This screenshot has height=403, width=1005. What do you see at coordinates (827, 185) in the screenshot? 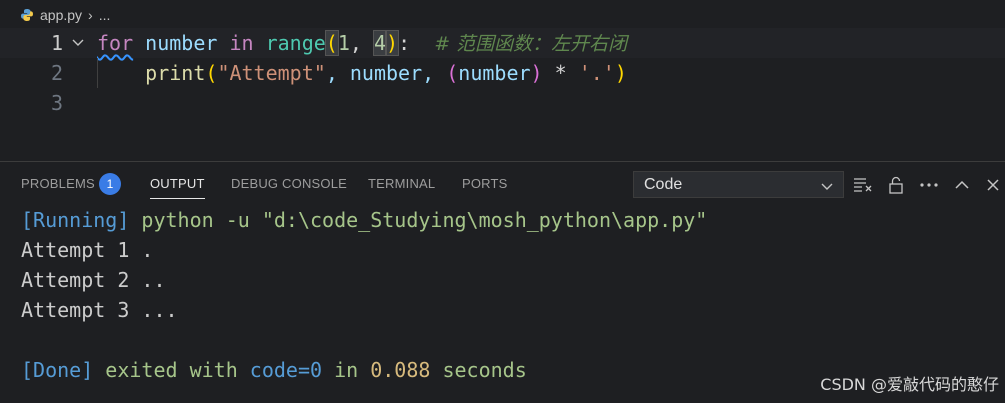
I see `chevron-down-icon` at bounding box center [827, 185].